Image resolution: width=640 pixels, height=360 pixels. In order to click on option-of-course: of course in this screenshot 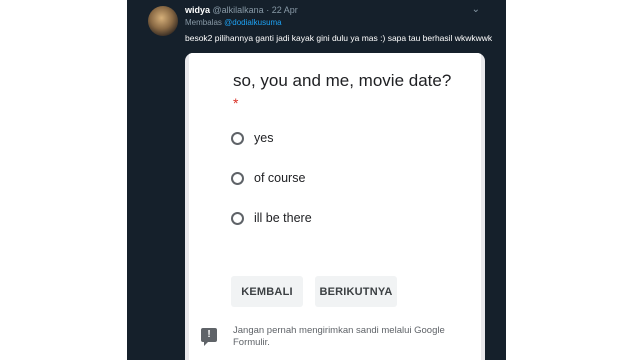, I will do `click(268, 178)`.